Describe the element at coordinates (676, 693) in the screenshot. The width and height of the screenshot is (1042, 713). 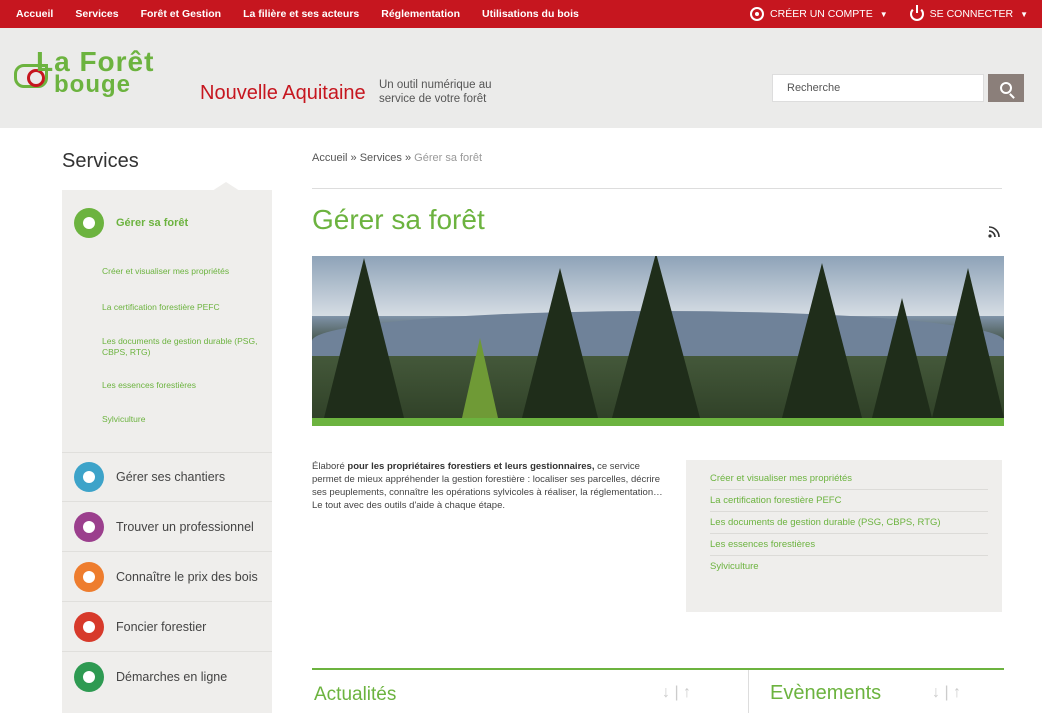
I see `news-scroll-arrows: ↓ | ↑` at that location.